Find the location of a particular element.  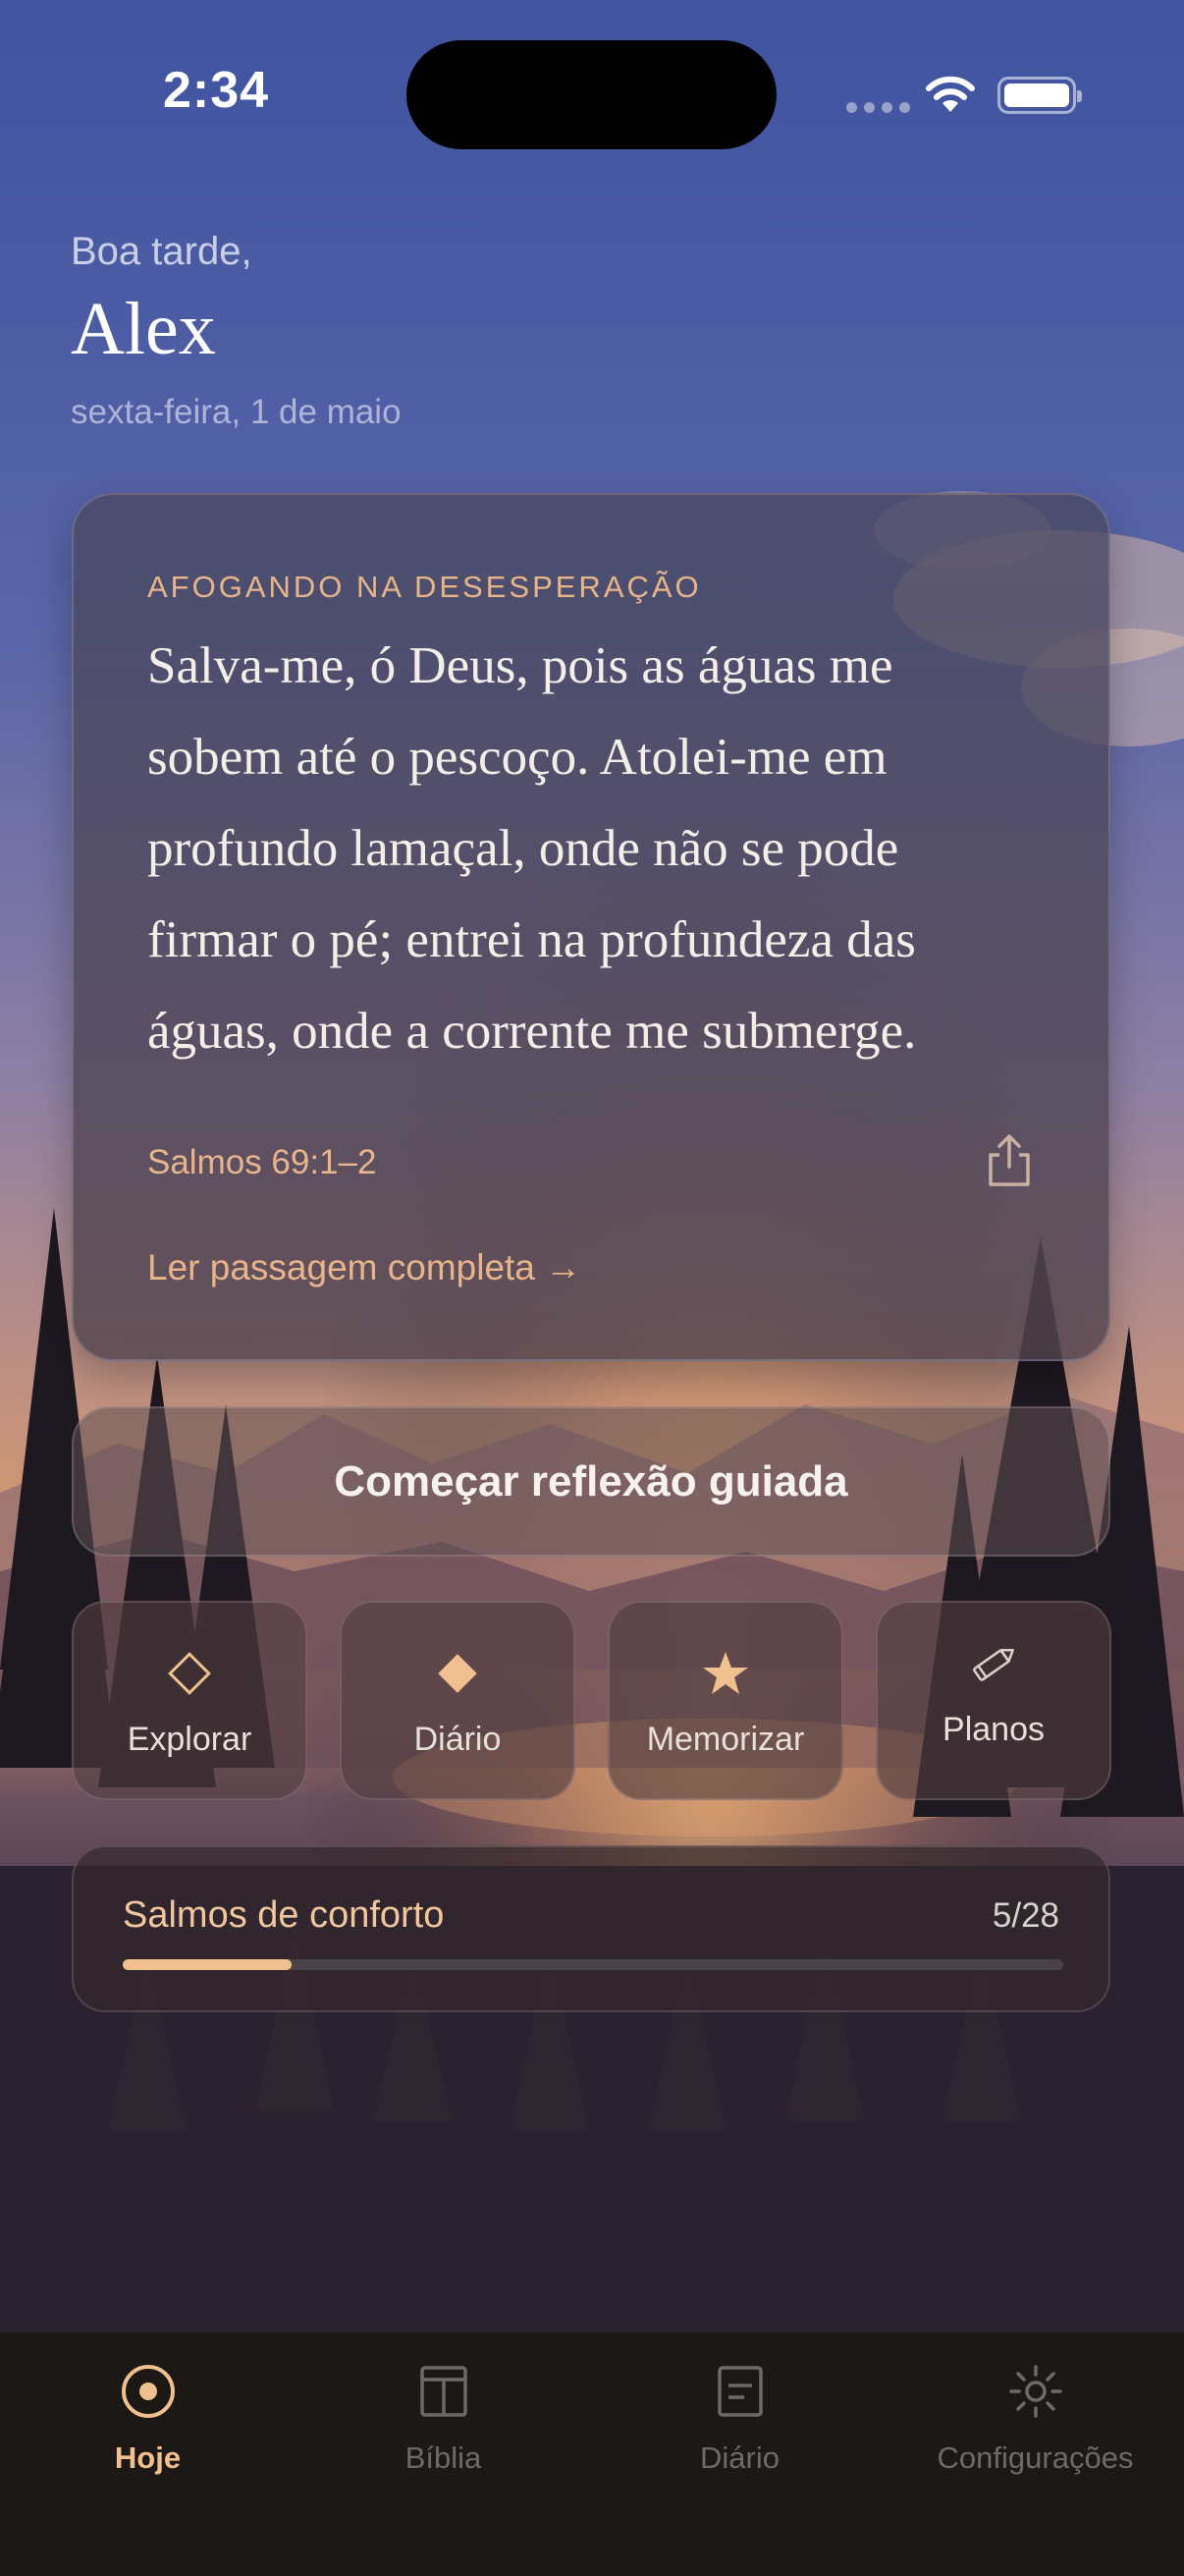

tab-today-label: Hoje is located at coordinates (148, 2458).